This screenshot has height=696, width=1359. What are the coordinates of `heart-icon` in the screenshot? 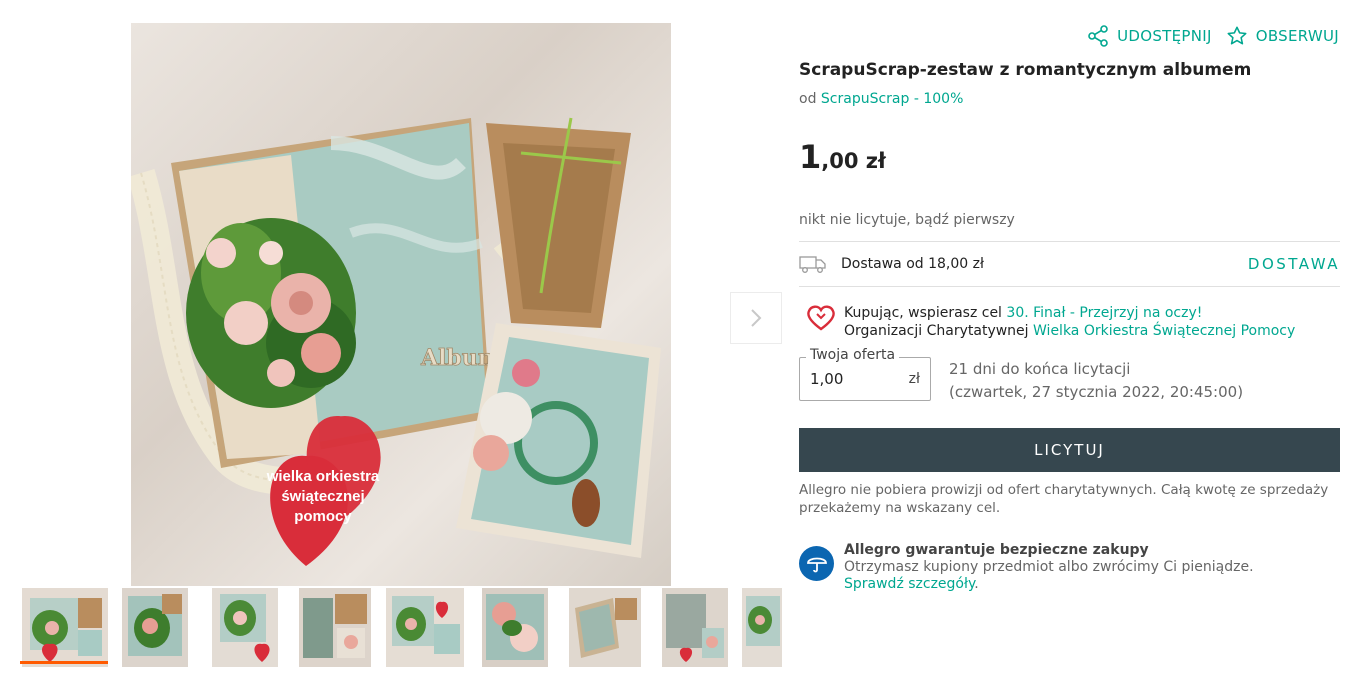 It's located at (821, 318).